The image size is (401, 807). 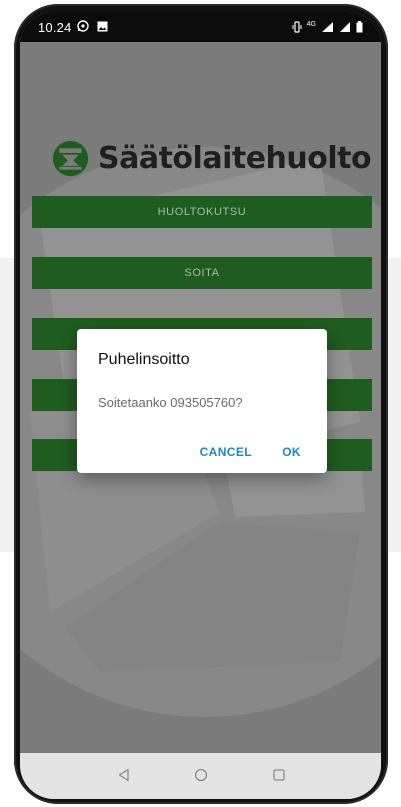 I want to click on recents-icon, so click(x=279, y=775).